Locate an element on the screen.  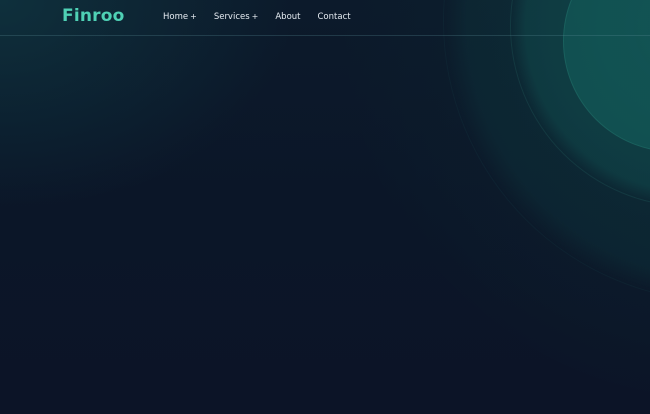
nav-item-home: Home + is located at coordinates (180, 17).